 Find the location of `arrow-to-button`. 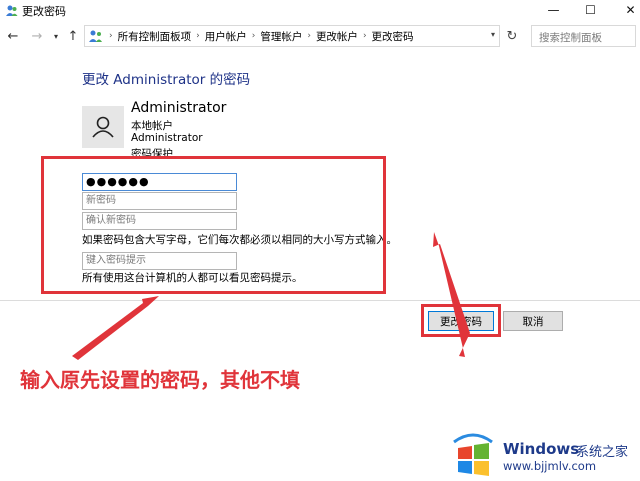

arrow-to-button is located at coordinates (451, 294).